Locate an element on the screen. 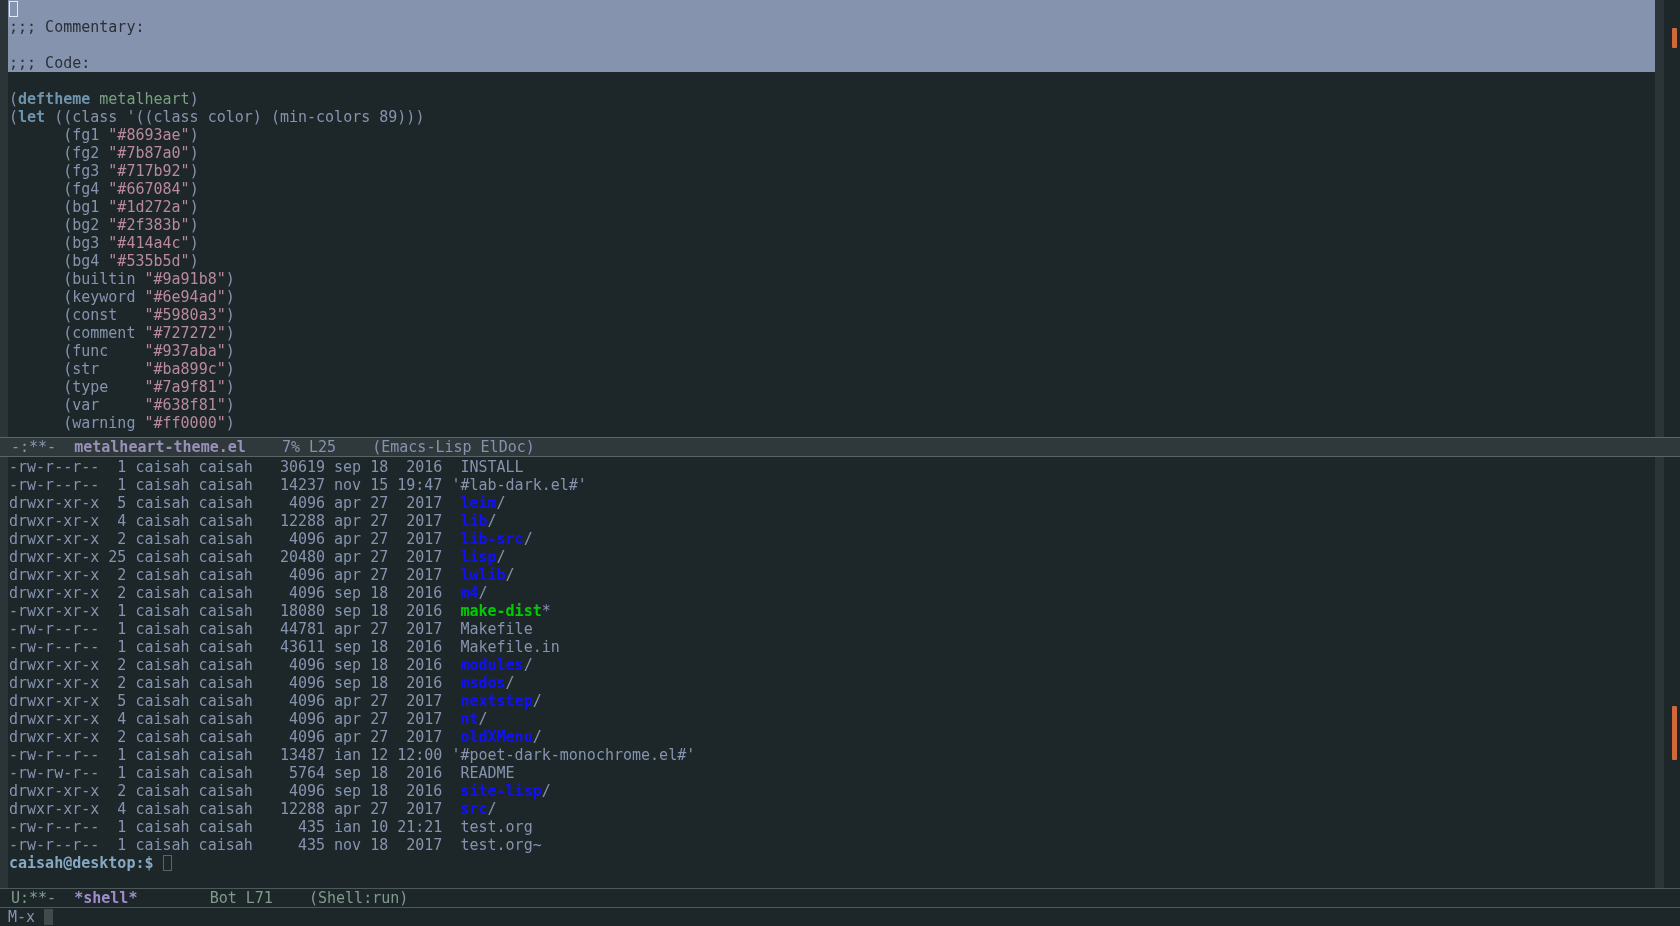 This screenshot has width=1680, height=926. date-day: 10 is located at coordinates (379, 827).